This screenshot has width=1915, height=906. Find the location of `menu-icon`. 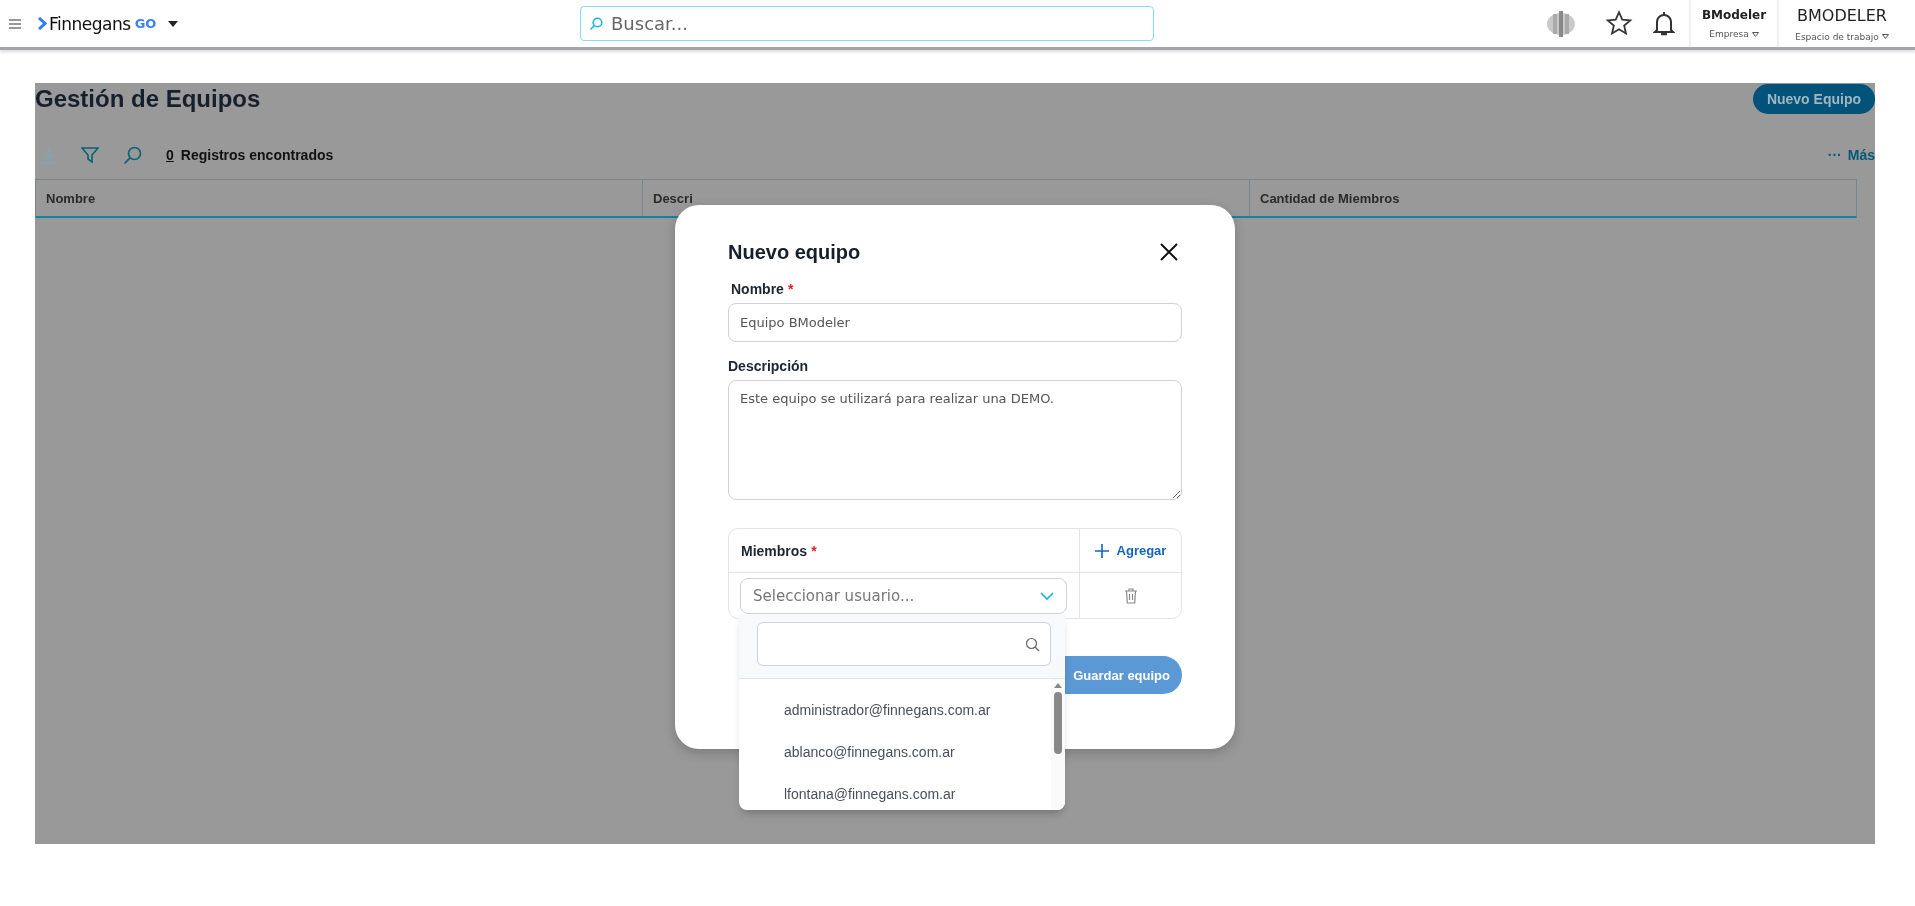

menu-icon is located at coordinates (15, 23).